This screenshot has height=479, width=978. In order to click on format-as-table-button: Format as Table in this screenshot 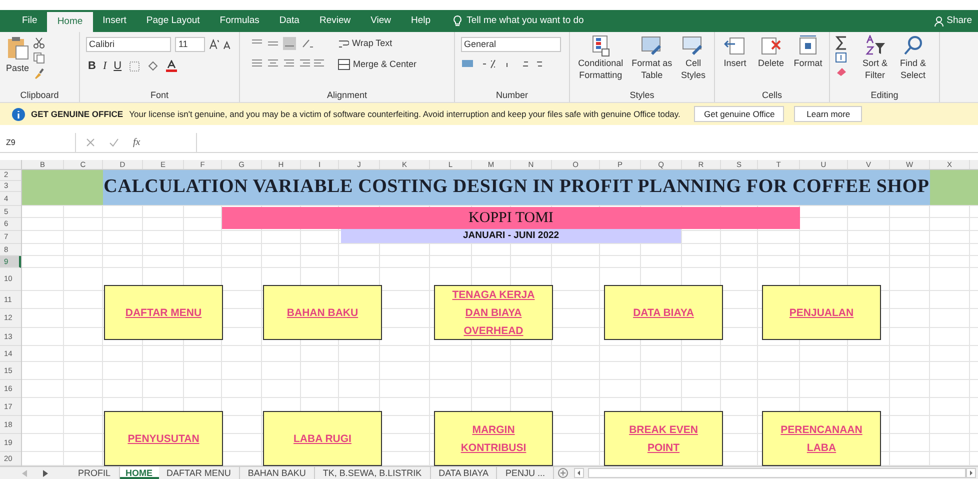, I will do `click(652, 62)`.